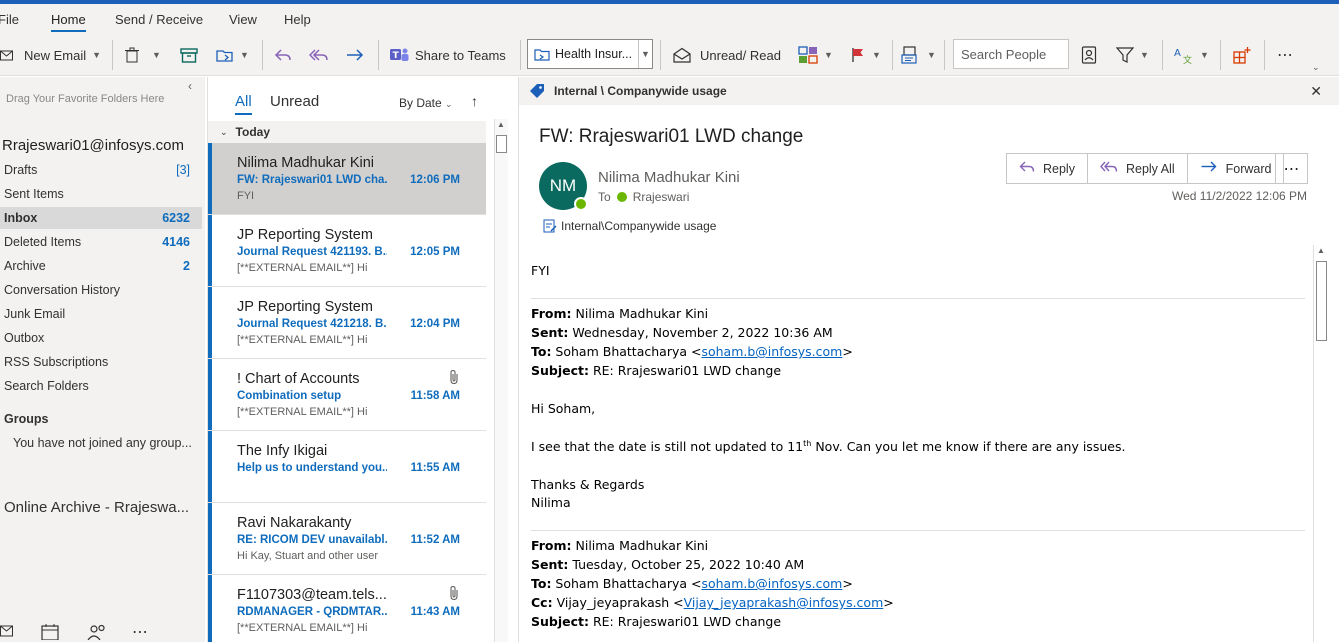 This screenshot has width=1339, height=642. What do you see at coordinates (159, 19) in the screenshot?
I see `tab-send-receive: Send / Receive` at bounding box center [159, 19].